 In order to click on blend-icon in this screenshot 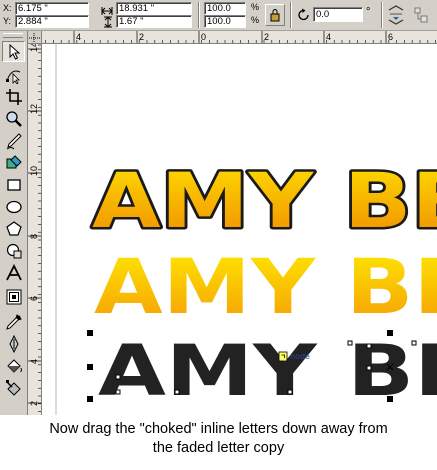, I will do `click(13, 296)`.